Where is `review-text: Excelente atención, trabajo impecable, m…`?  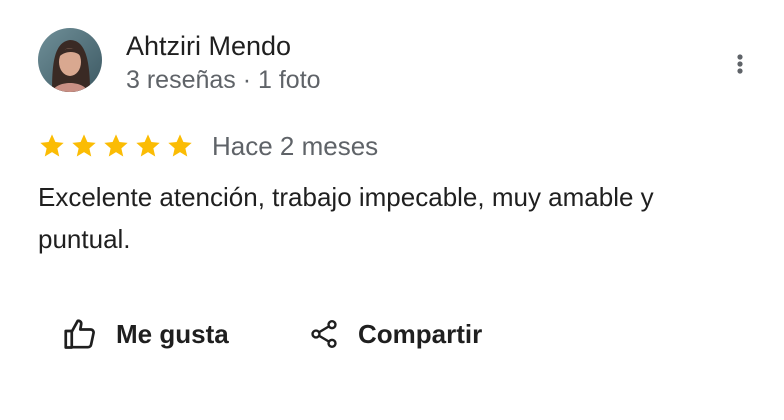 review-text: Excelente atención, trabajo impecable, m… is located at coordinates (346, 218).